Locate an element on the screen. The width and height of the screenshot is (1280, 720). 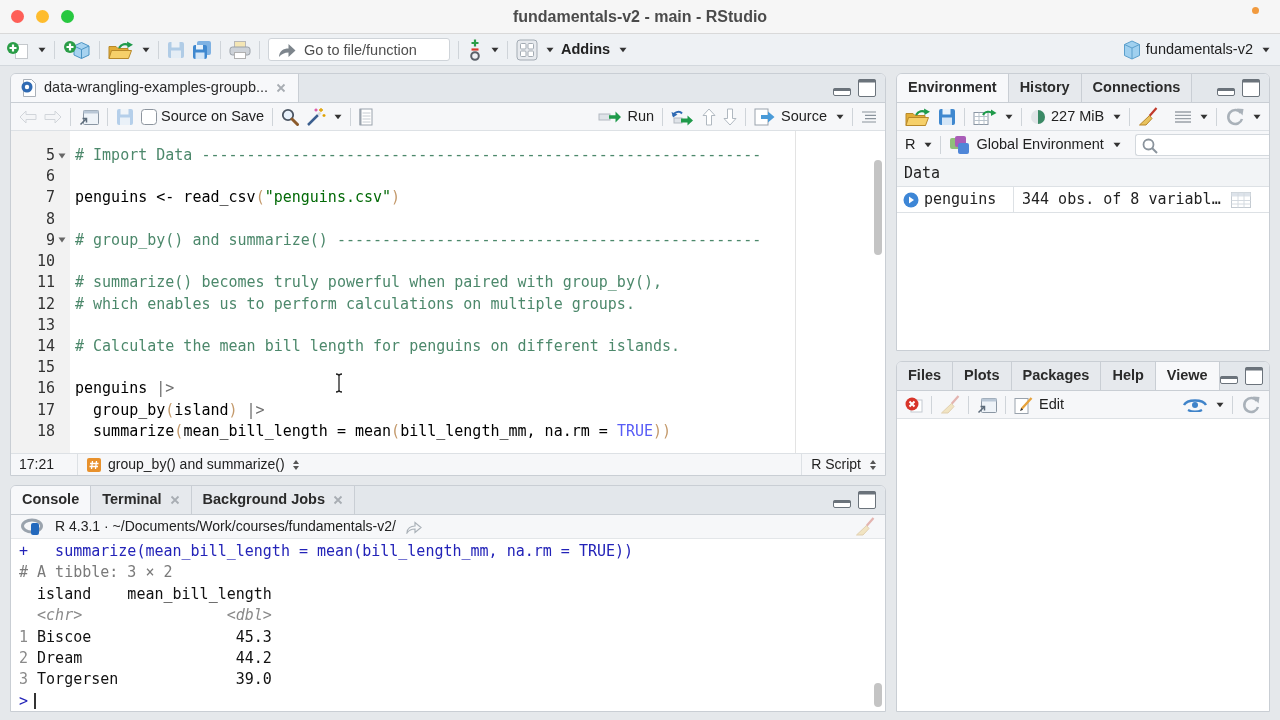
magic-wand-icon is located at coordinates (316, 116).